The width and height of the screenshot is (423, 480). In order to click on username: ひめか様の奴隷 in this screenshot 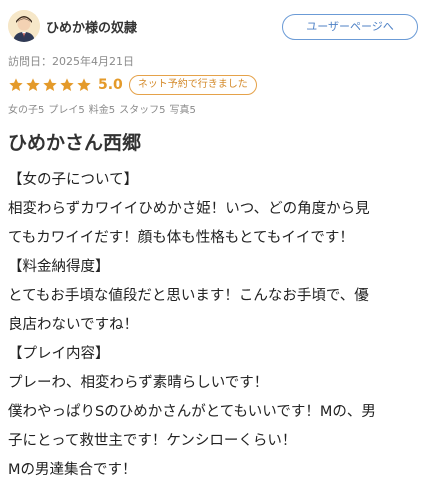, I will do `click(91, 26)`.